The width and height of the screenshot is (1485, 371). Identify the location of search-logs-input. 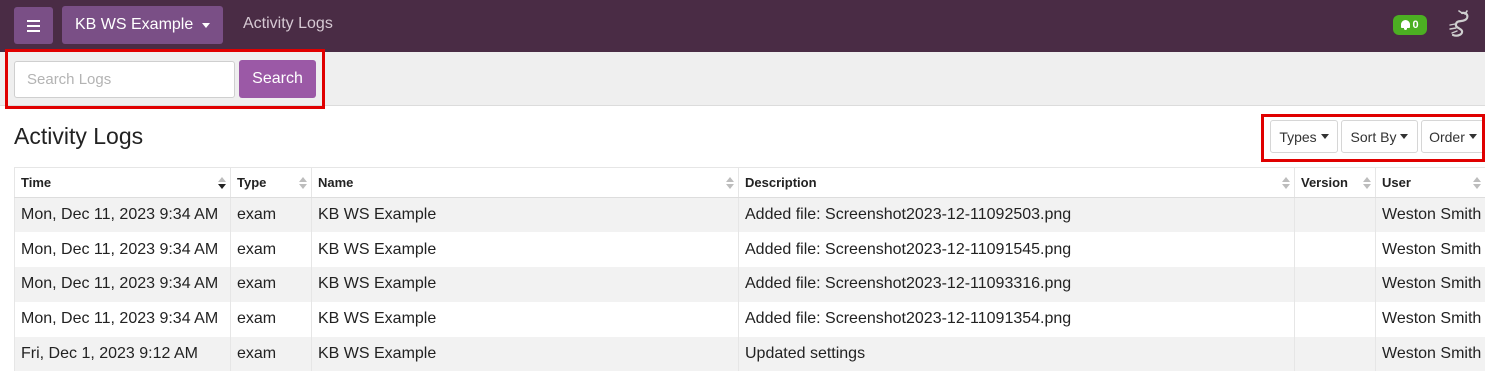
(124, 79).